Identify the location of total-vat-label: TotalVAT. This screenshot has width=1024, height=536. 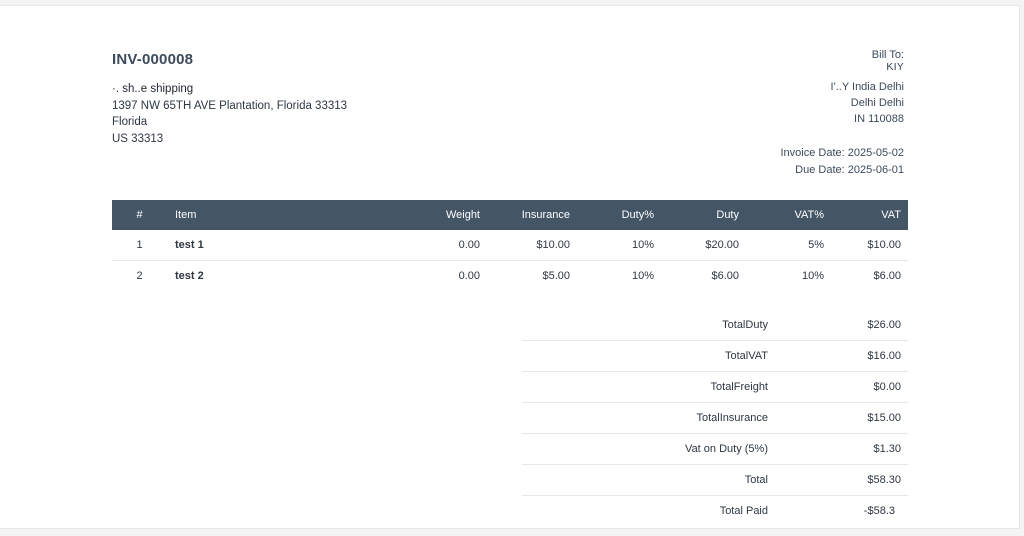
(645, 356).